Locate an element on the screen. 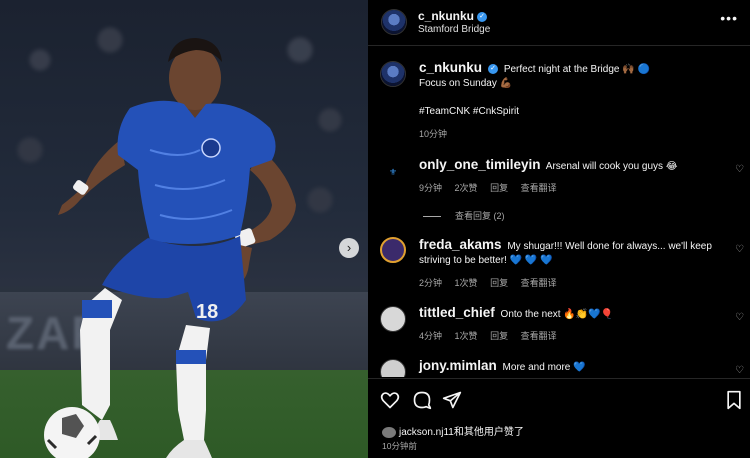  caption-time: 10分钟 is located at coordinates (433, 134).